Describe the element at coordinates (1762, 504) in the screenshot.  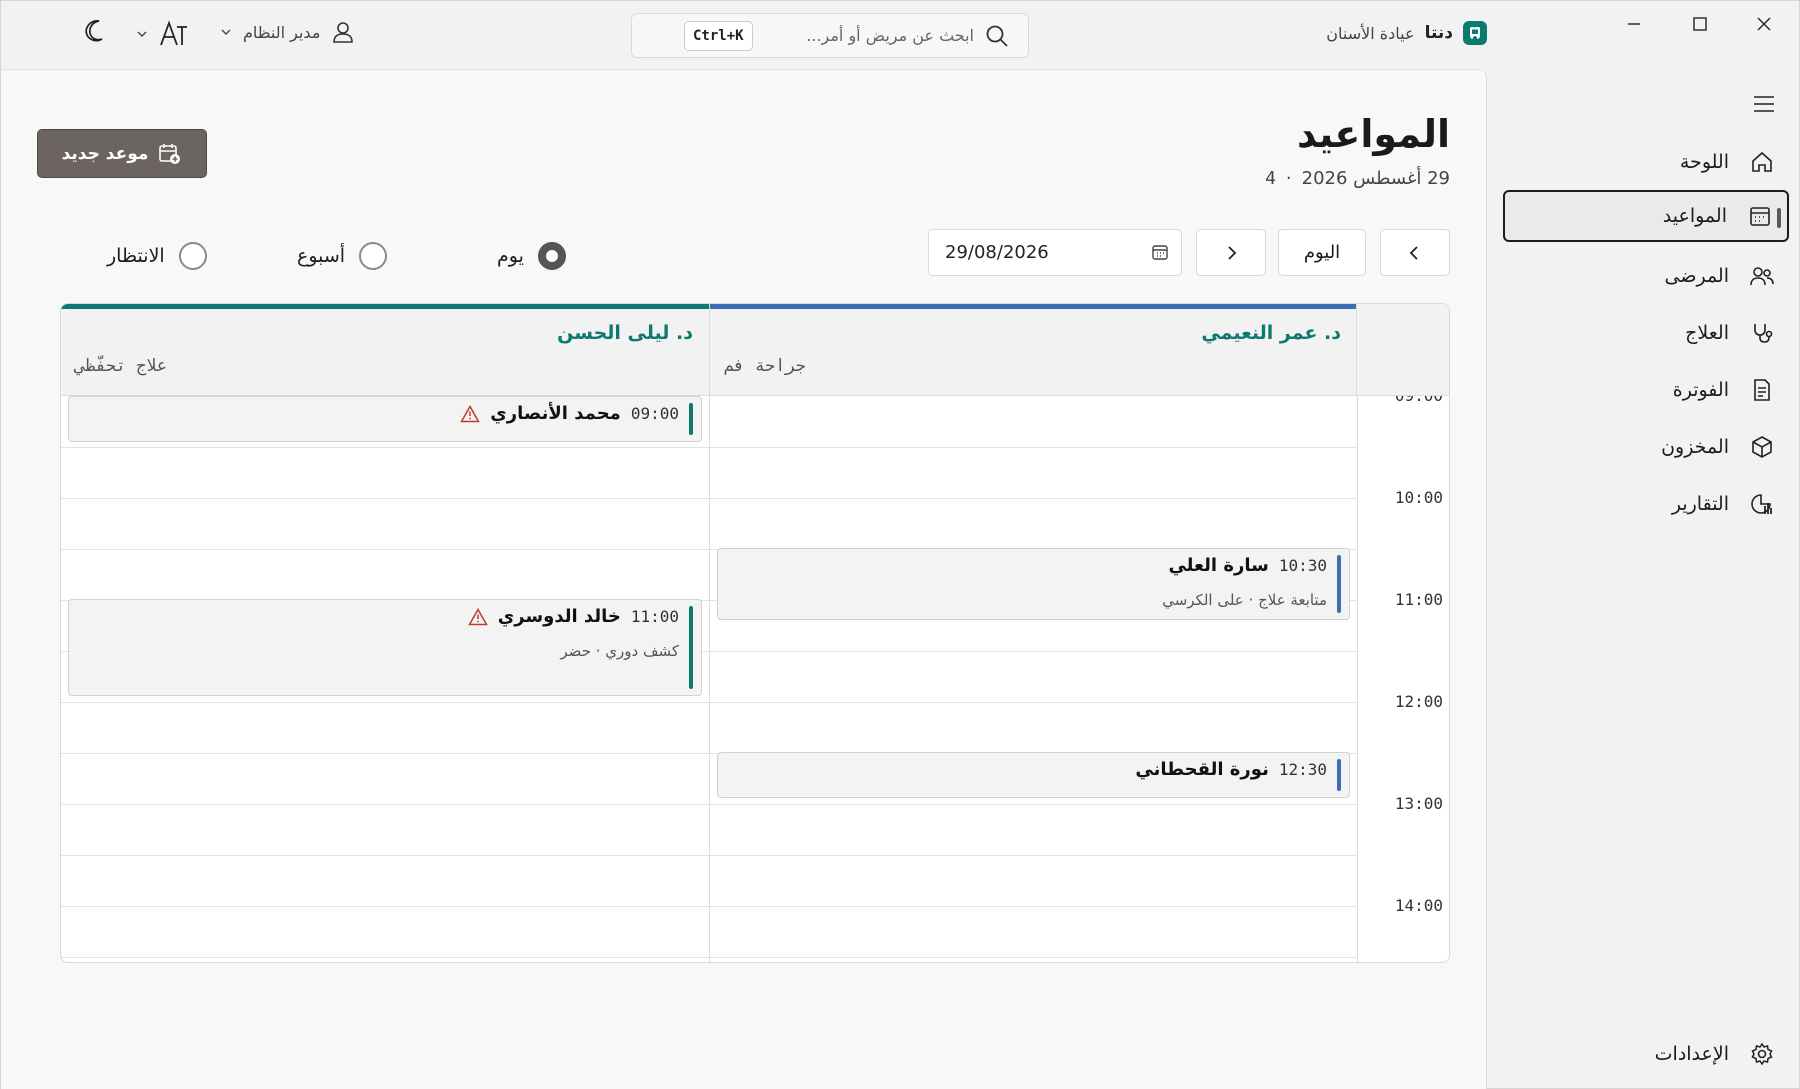
I see `reports-icon` at that location.